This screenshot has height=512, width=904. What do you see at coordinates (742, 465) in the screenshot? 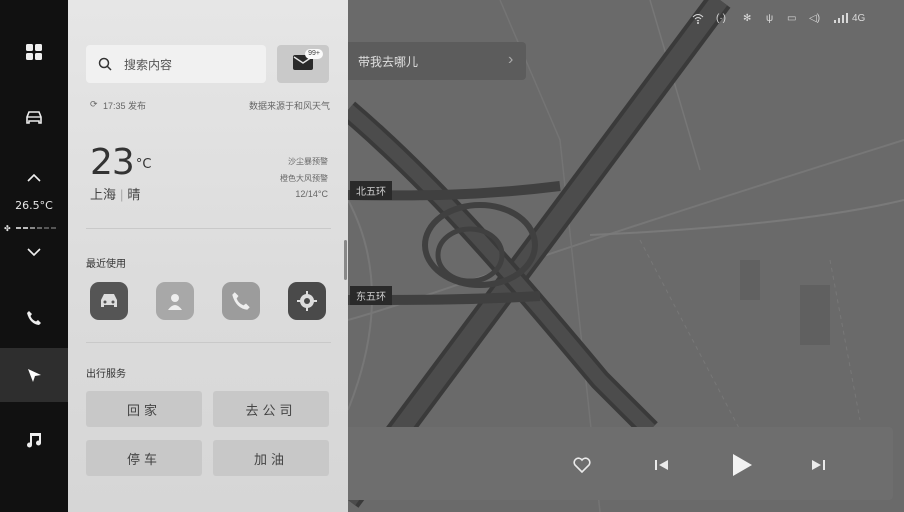
I see `play-icon` at bounding box center [742, 465].